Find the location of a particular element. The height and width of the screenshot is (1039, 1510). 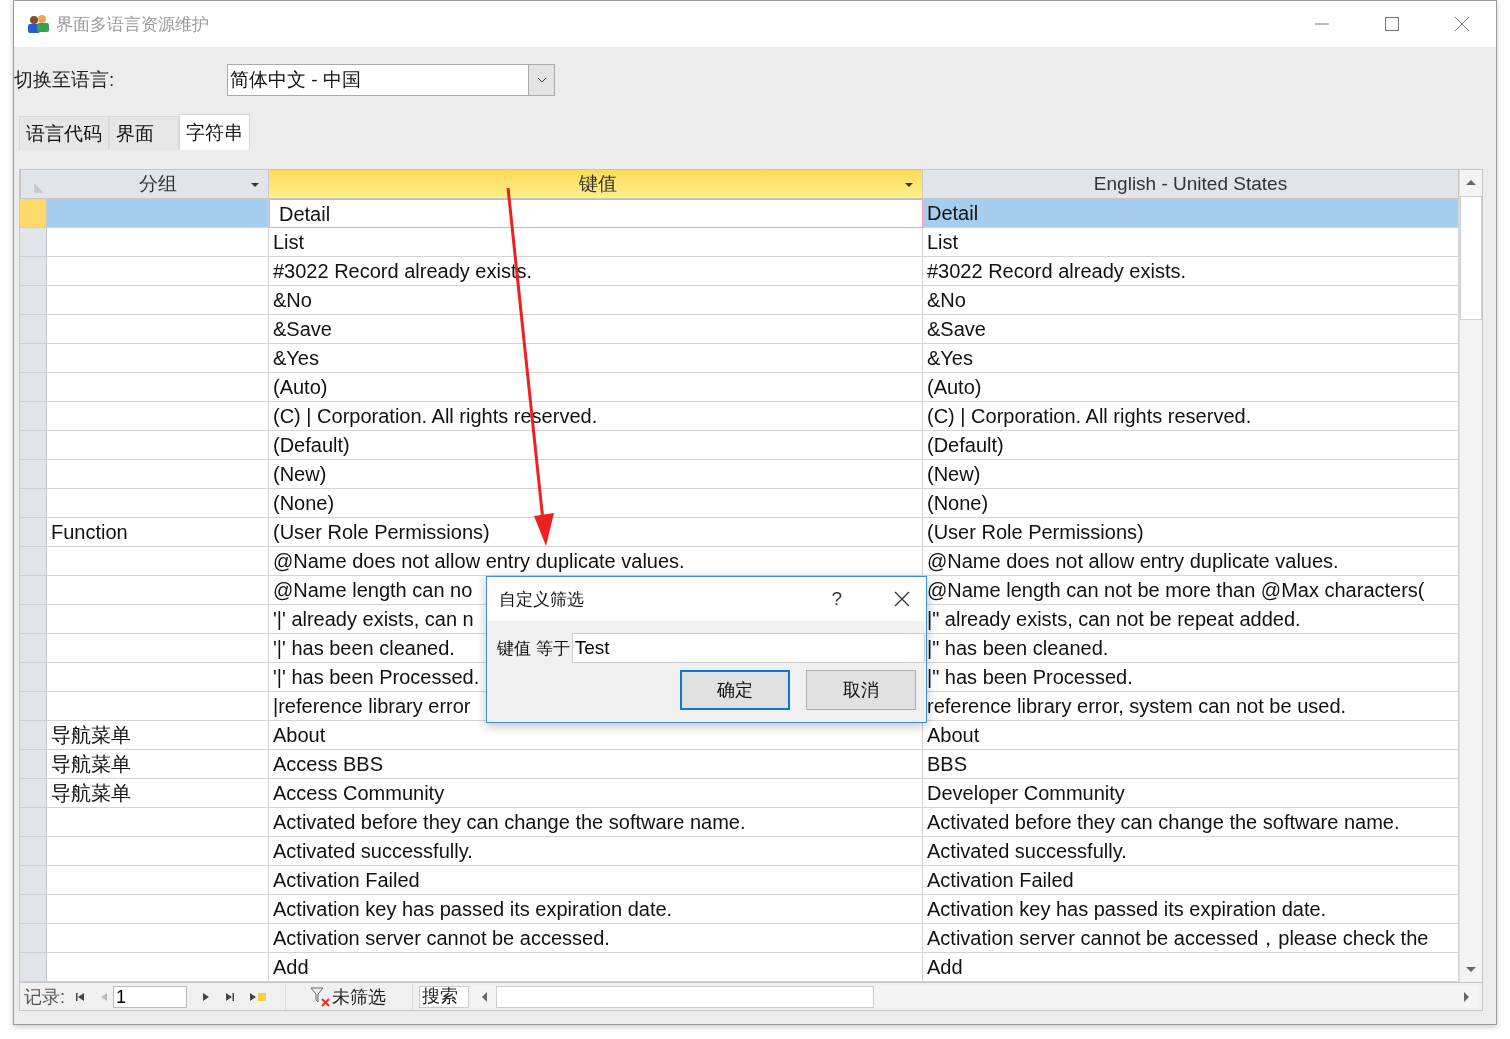

search-field: 搜索 is located at coordinates (444, 996).